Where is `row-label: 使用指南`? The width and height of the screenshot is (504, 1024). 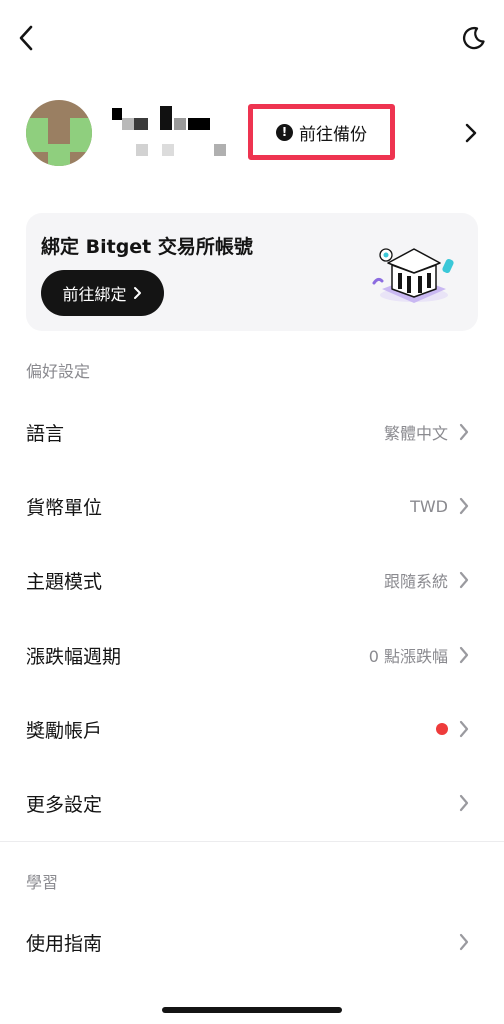 row-label: 使用指南 is located at coordinates (64, 943).